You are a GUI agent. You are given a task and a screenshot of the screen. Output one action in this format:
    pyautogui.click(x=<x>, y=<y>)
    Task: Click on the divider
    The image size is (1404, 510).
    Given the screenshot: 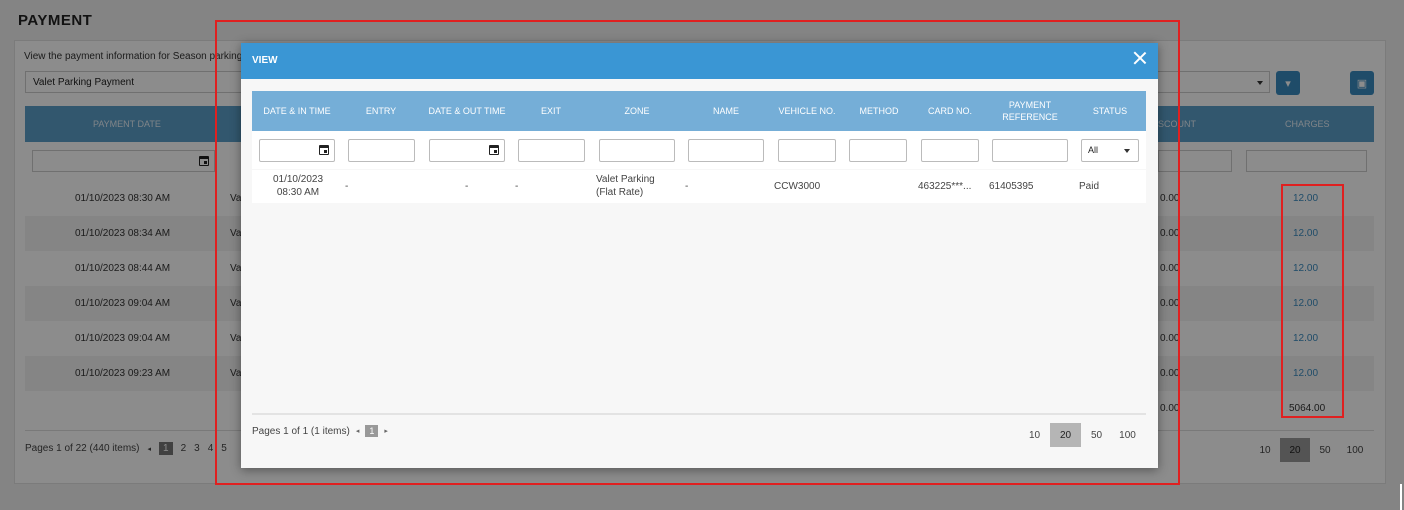 What is the action you would take?
    pyautogui.click(x=1401, y=497)
    